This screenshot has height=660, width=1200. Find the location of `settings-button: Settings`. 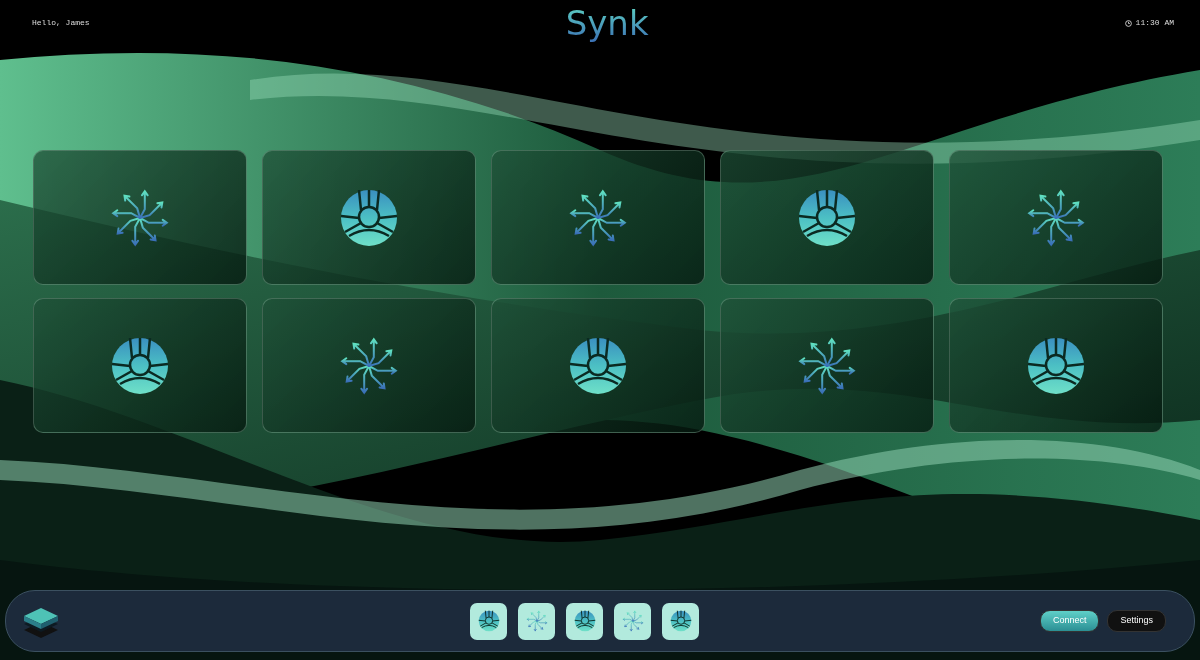

settings-button: Settings is located at coordinates (1136, 621).